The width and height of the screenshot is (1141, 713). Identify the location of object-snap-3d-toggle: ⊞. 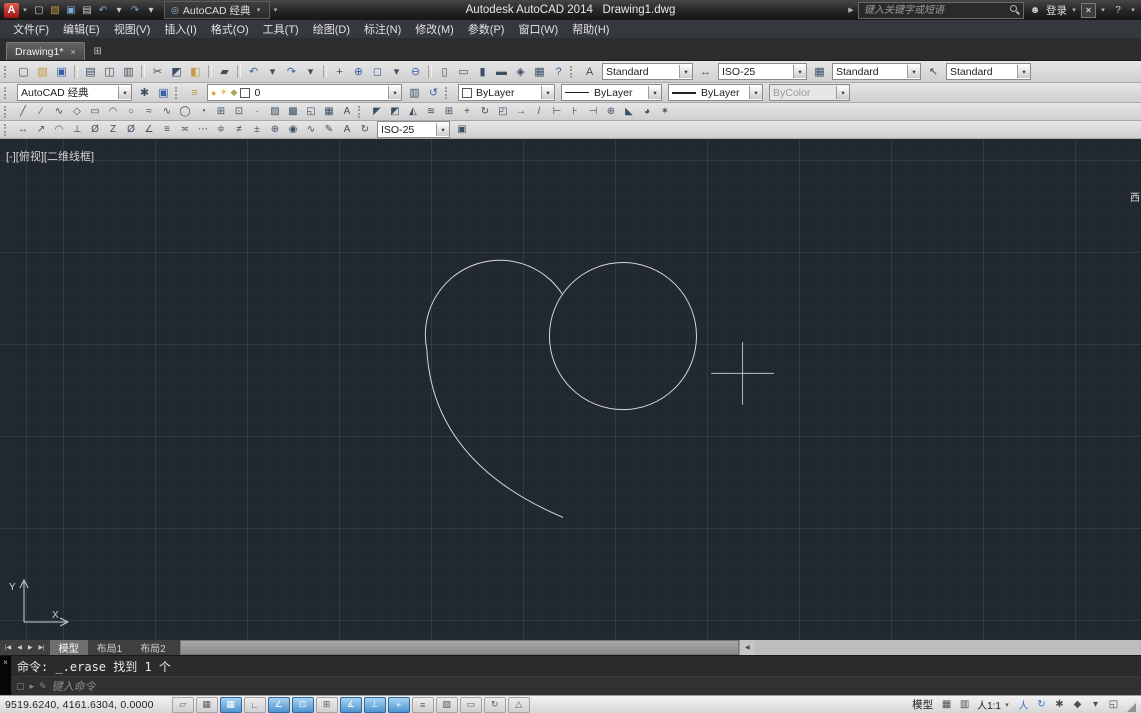
(326, 704).